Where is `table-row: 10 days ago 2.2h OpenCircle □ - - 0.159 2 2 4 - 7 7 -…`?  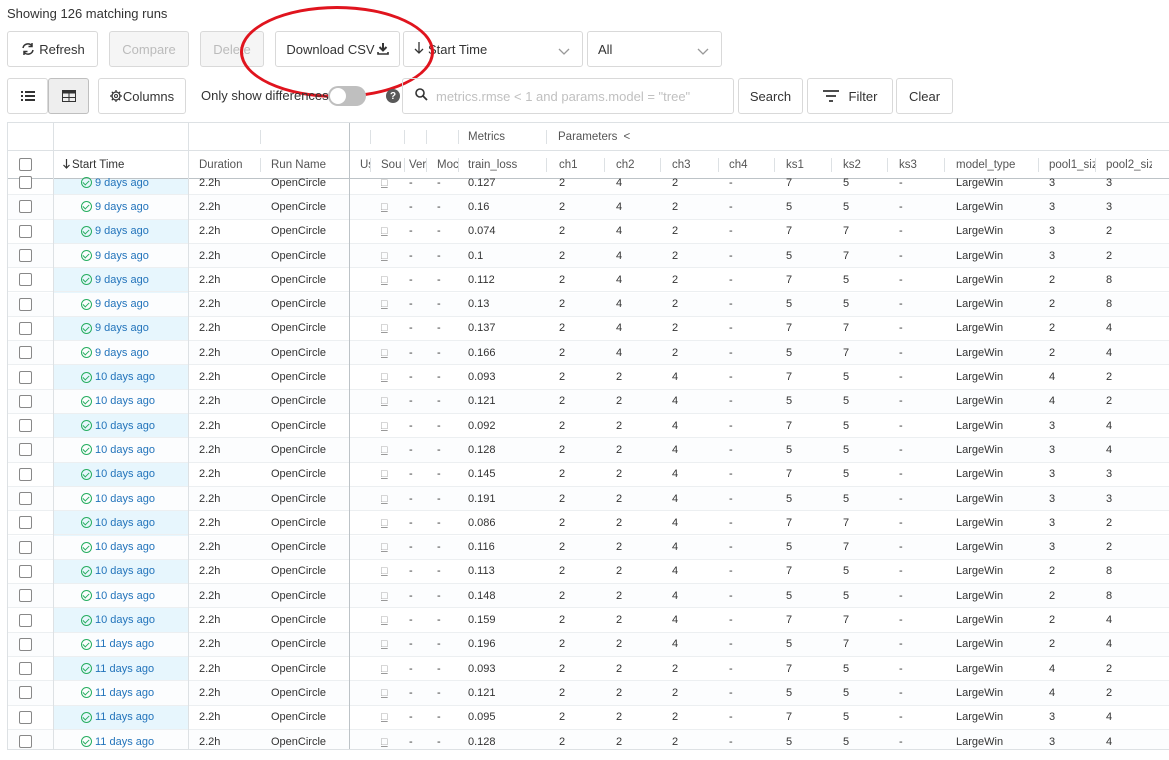
table-row: 10 days ago 2.2h OpenCircle □ - - 0.159 2 2 4 - 7 7 -… is located at coordinates (588, 620).